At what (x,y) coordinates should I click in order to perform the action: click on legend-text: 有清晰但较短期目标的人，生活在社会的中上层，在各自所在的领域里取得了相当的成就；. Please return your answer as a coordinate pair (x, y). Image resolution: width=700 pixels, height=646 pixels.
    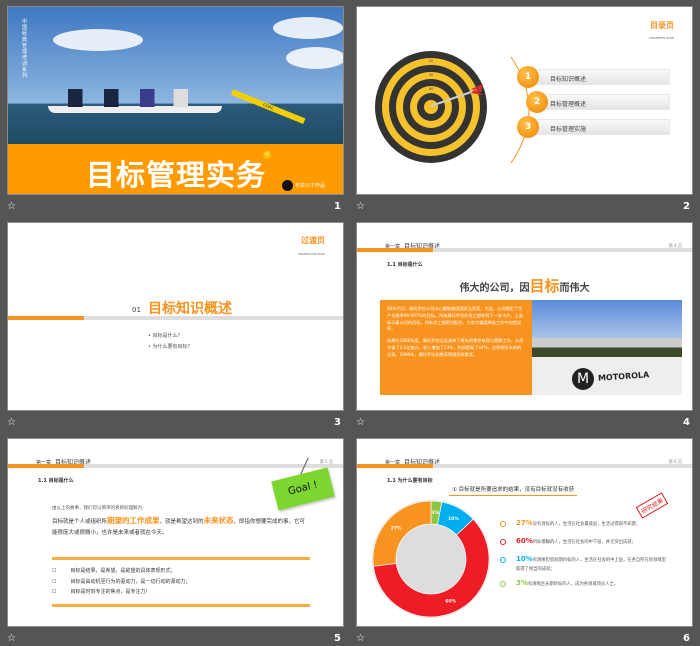
    Looking at the image, I should click on (591, 565).